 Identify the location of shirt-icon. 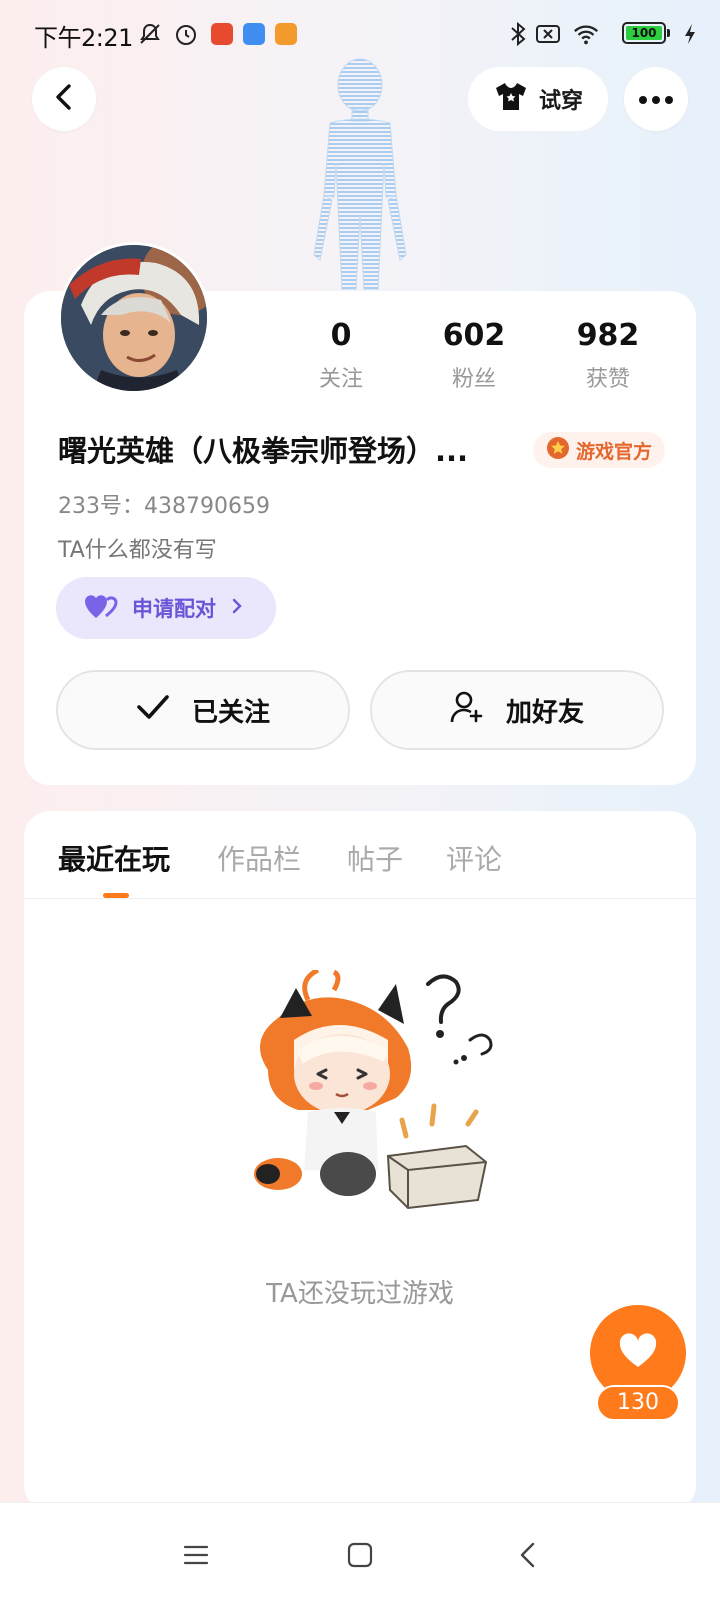
(511, 99).